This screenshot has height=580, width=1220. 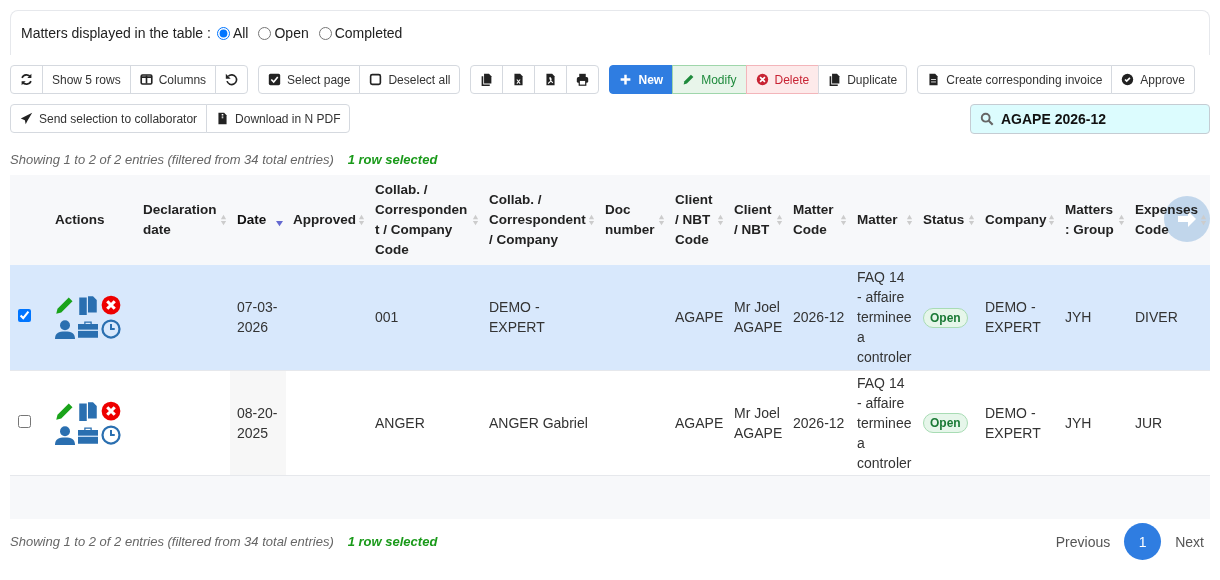 I want to click on column-header: Status, so click(x=947, y=220).